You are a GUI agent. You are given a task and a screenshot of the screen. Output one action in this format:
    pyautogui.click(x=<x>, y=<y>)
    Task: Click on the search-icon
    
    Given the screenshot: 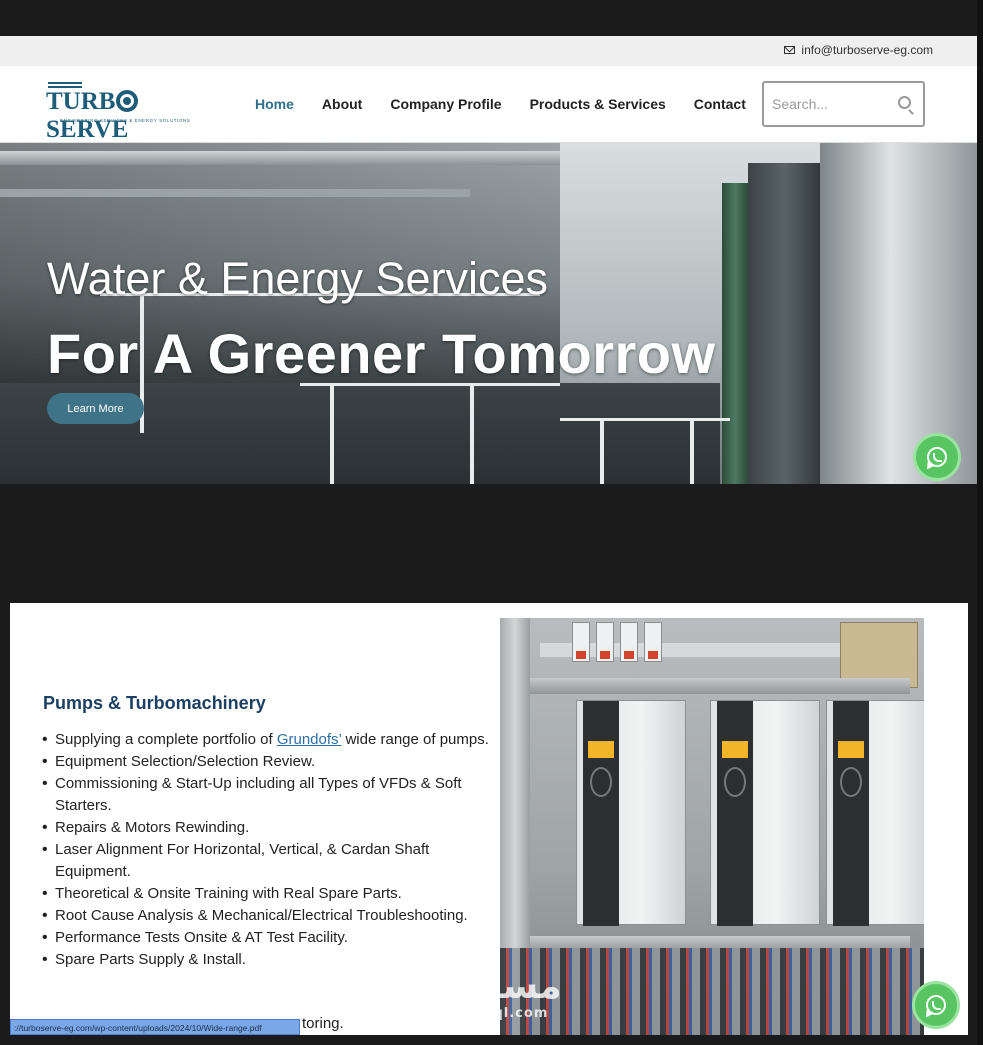 What is the action you would take?
    pyautogui.click(x=904, y=102)
    